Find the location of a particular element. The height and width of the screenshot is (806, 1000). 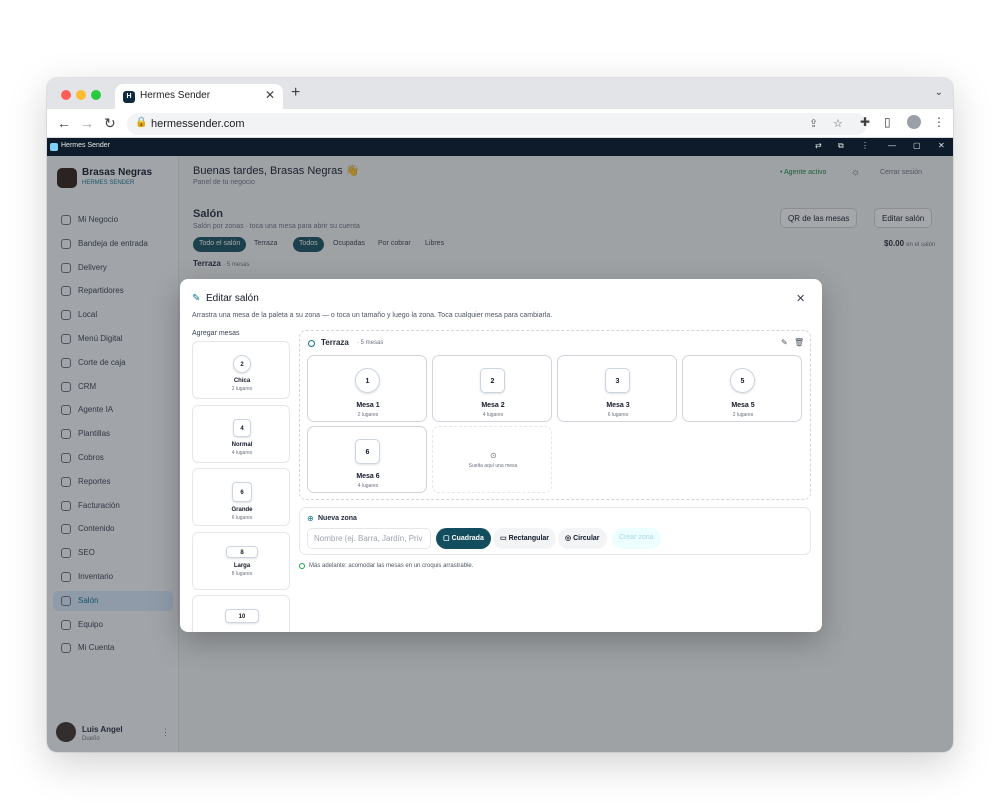

create-zone-button: Crear zona is located at coordinates (636, 538).